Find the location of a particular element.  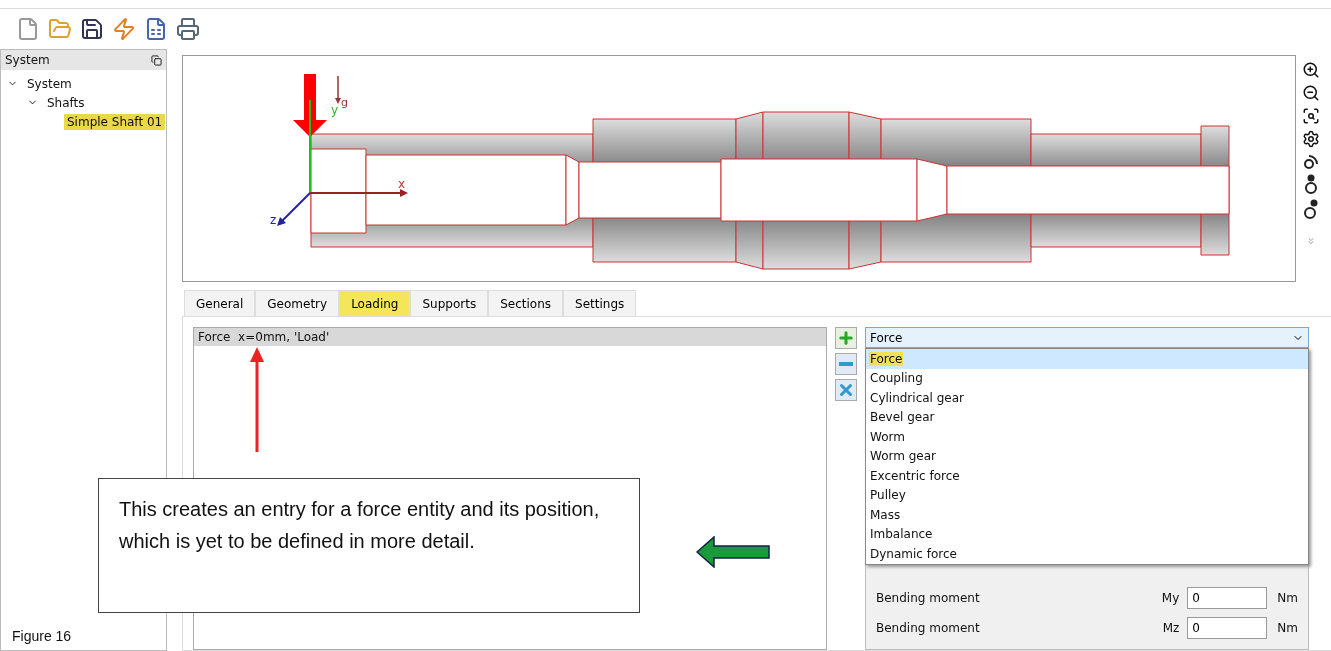

minus-icon is located at coordinates (846, 364).